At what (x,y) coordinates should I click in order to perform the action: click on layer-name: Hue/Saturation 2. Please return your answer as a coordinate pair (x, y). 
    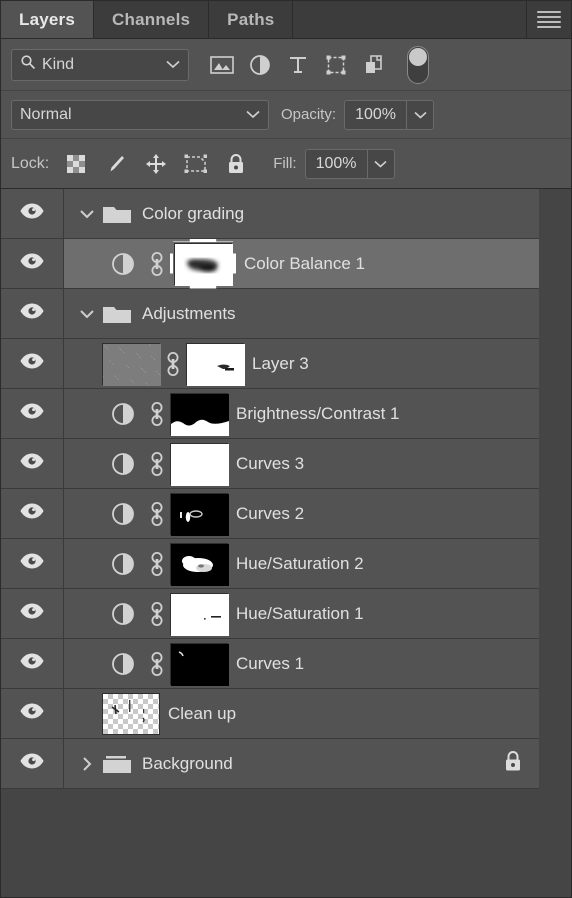
    Looking at the image, I should click on (300, 564).